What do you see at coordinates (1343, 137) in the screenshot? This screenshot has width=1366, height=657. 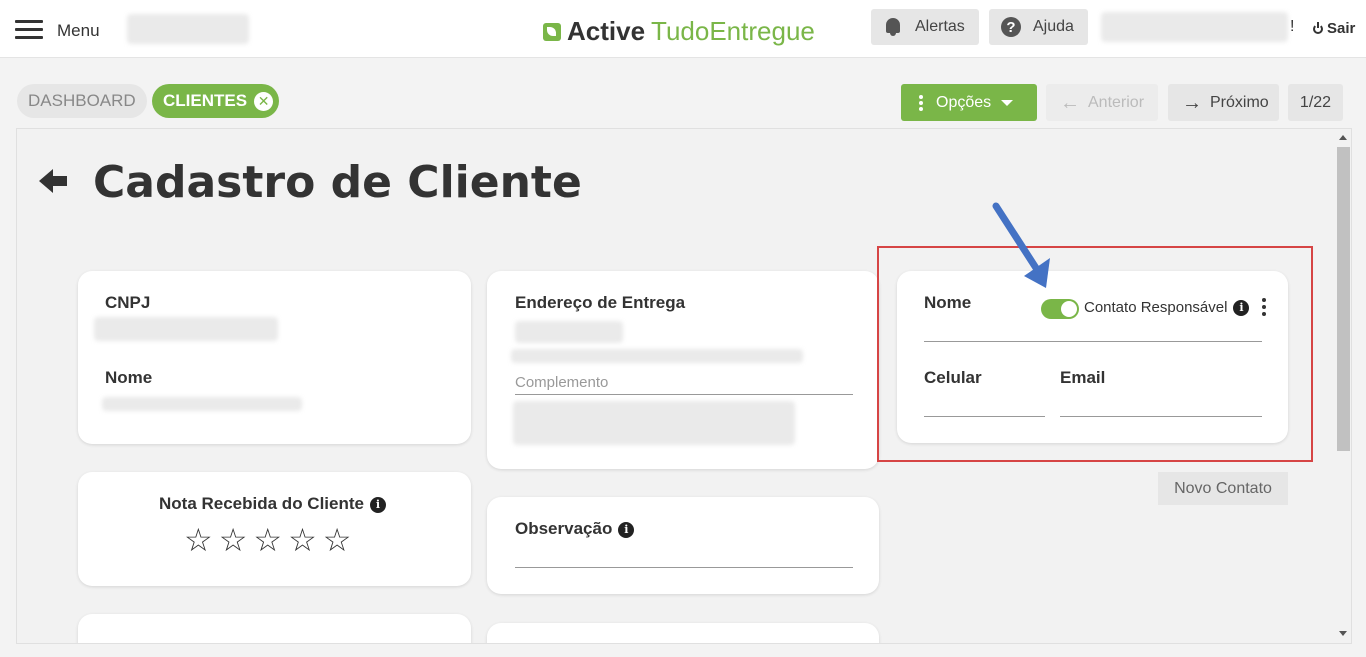 I see `scroll-up-icon` at bounding box center [1343, 137].